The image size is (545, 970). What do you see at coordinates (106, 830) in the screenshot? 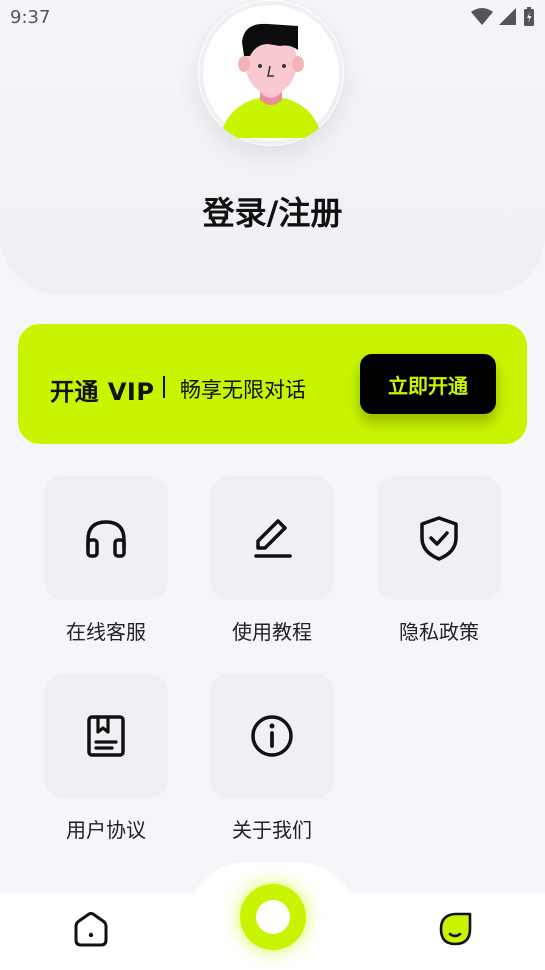
I see `menu-label: 用户协议` at bounding box center [106, 830].